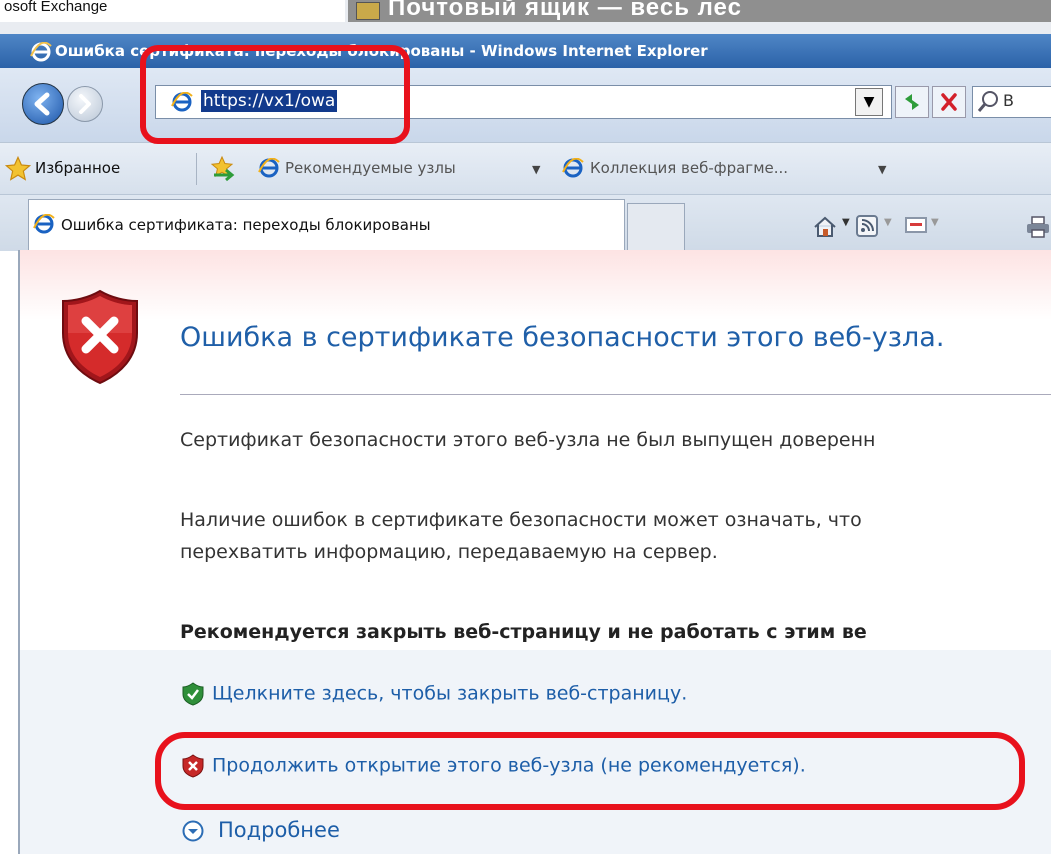  I want to click on favorites-button-label: Избранное, so click(77, 168).